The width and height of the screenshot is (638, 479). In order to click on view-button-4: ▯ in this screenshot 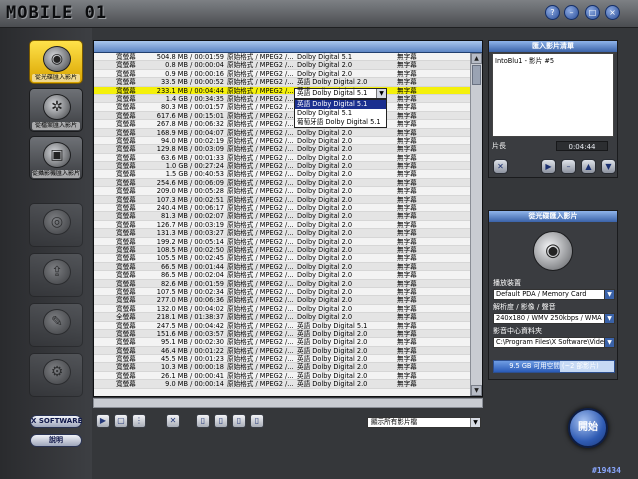, I will do `click(257, 421)`.